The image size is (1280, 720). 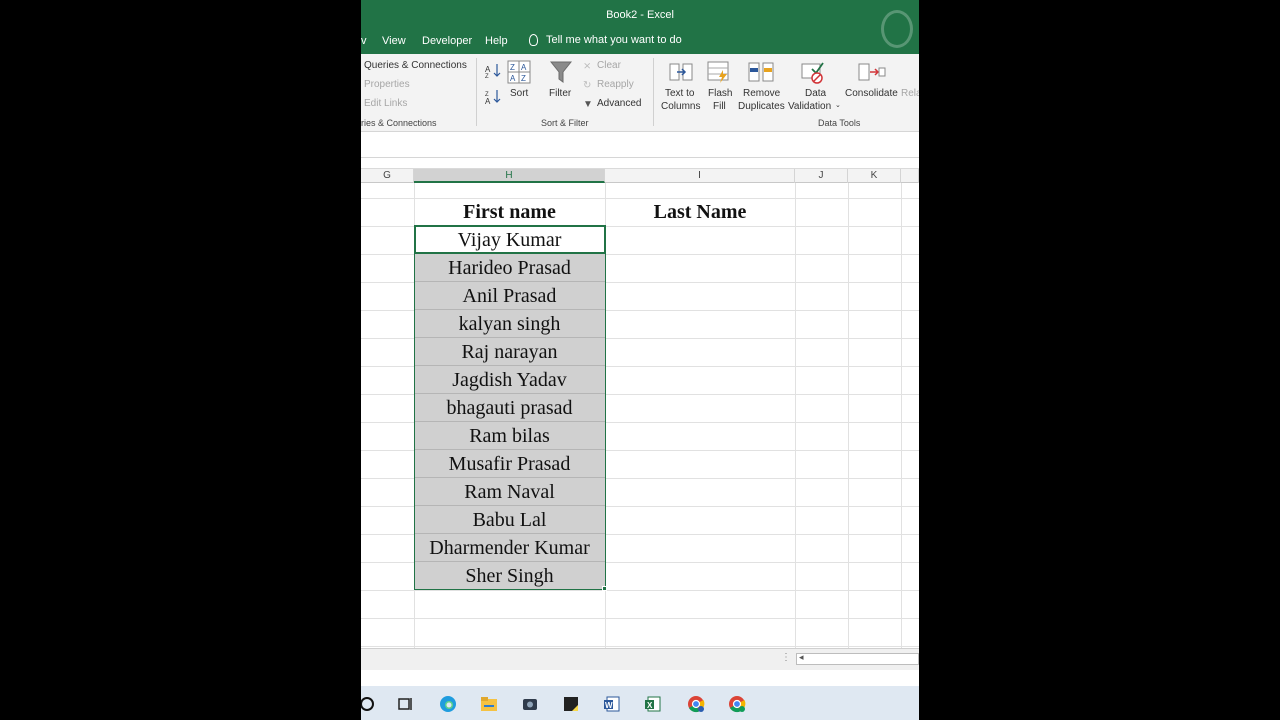 What do you see at coordinates (587, 85) in the screenshot?
I see `reapply-icon: ↻` at bounding box center [587, 85].